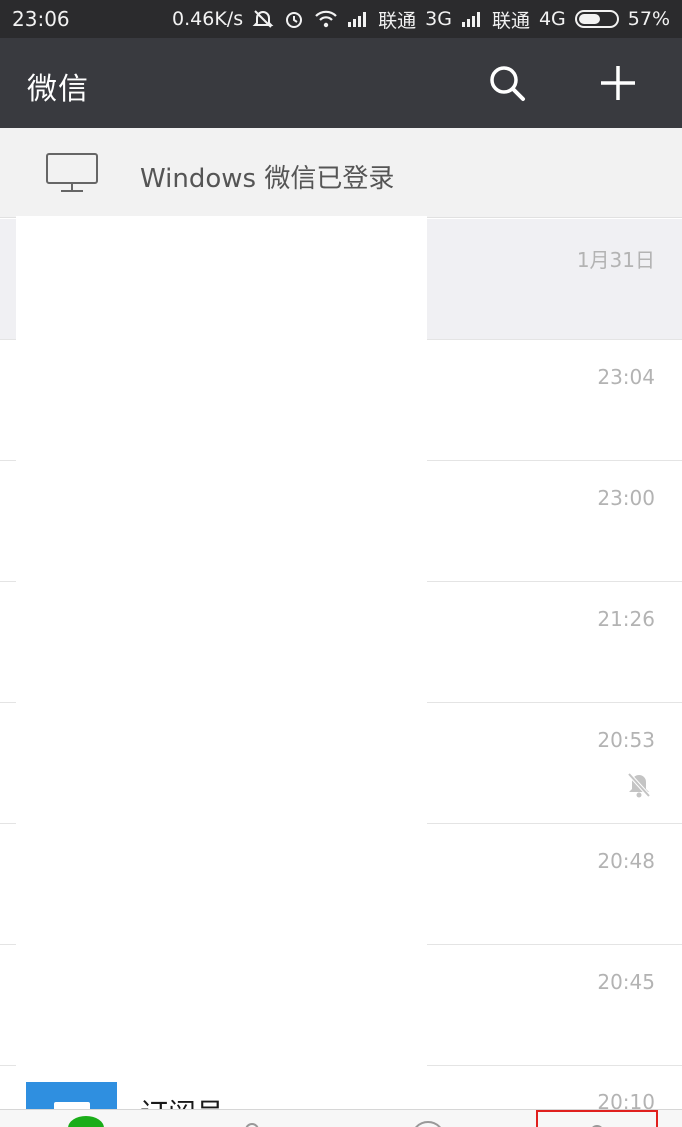 The height and width of the screenshot is (1127, 682). What do you see at coordinates (626, 619) in the screenshot?
I see `chat-time: 21:26` at bounding box center [626, 619].